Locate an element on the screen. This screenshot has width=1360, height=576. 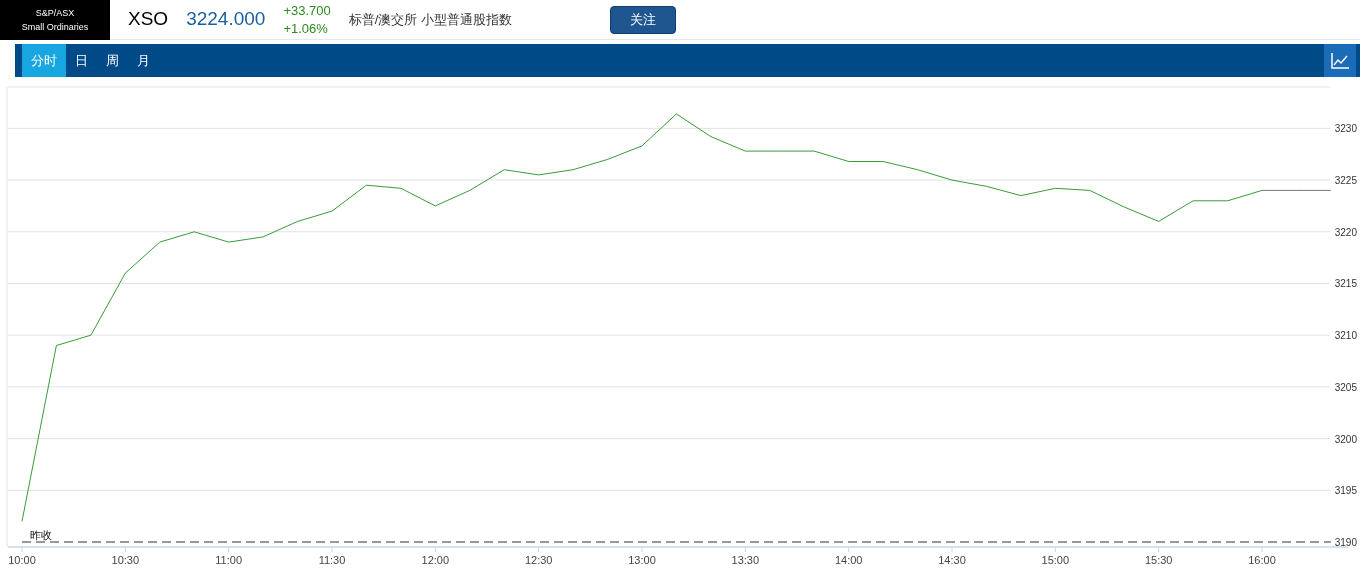
current-price-line is located at coordinates (1296, 190).